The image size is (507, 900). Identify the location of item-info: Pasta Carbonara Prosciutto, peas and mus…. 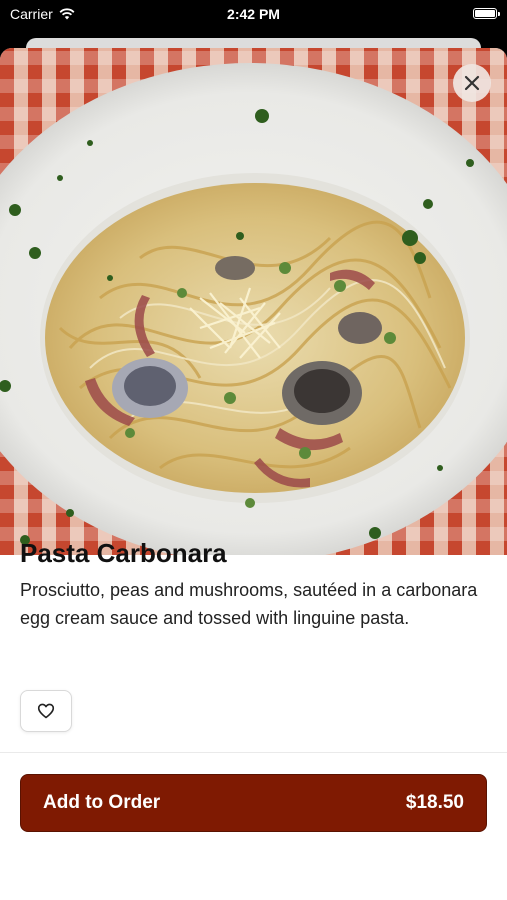
(253, 585).